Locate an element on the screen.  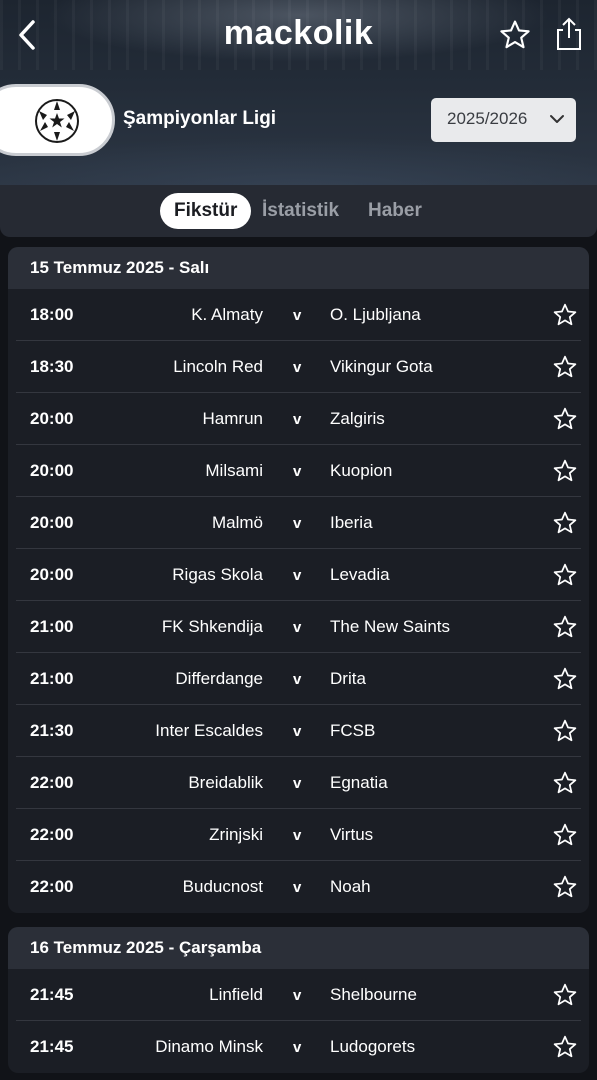
home-team: FK Shkendija is located at coordinates (212, 626).